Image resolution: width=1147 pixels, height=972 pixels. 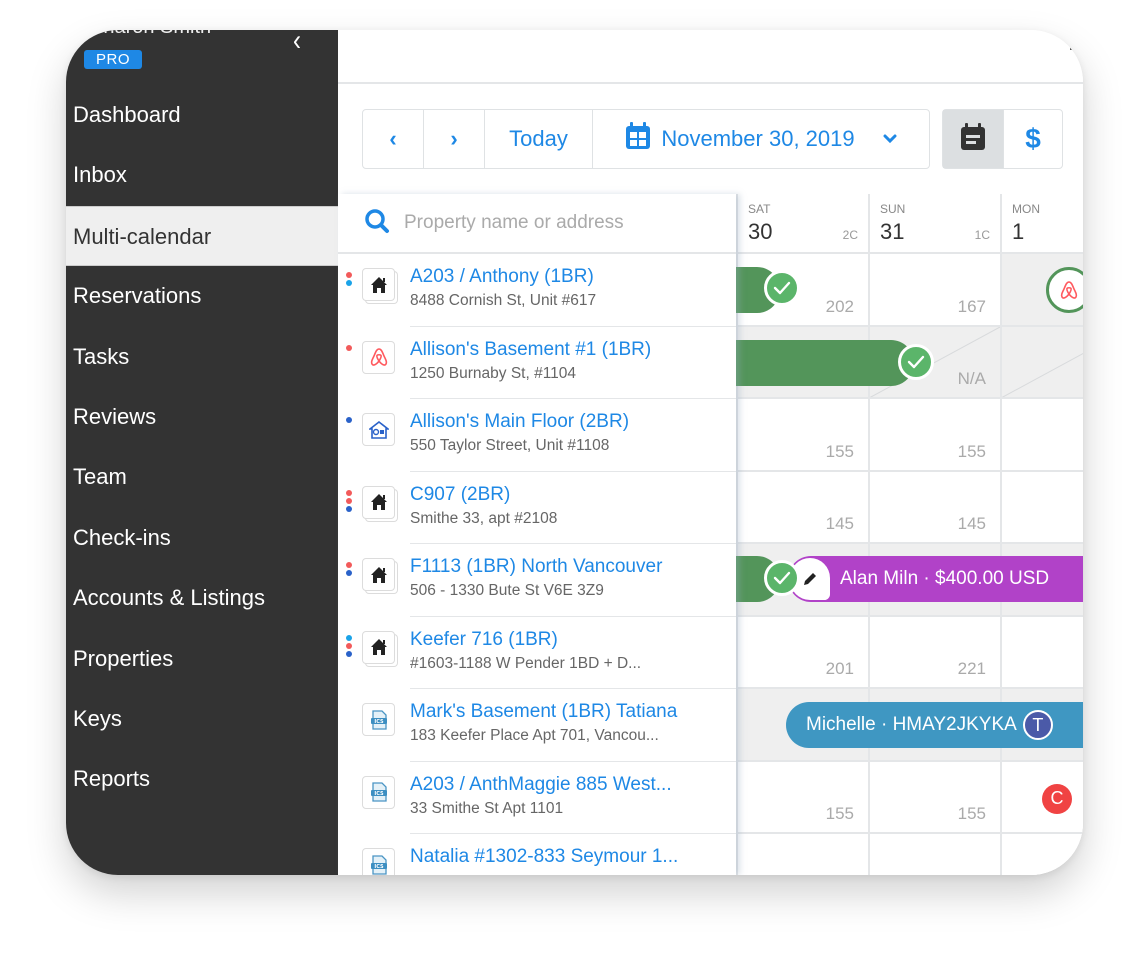 What do you see at coordinates (1018, 231) in the screenshot?
I see `day-number: 1` at bounding box center [1018, 231].